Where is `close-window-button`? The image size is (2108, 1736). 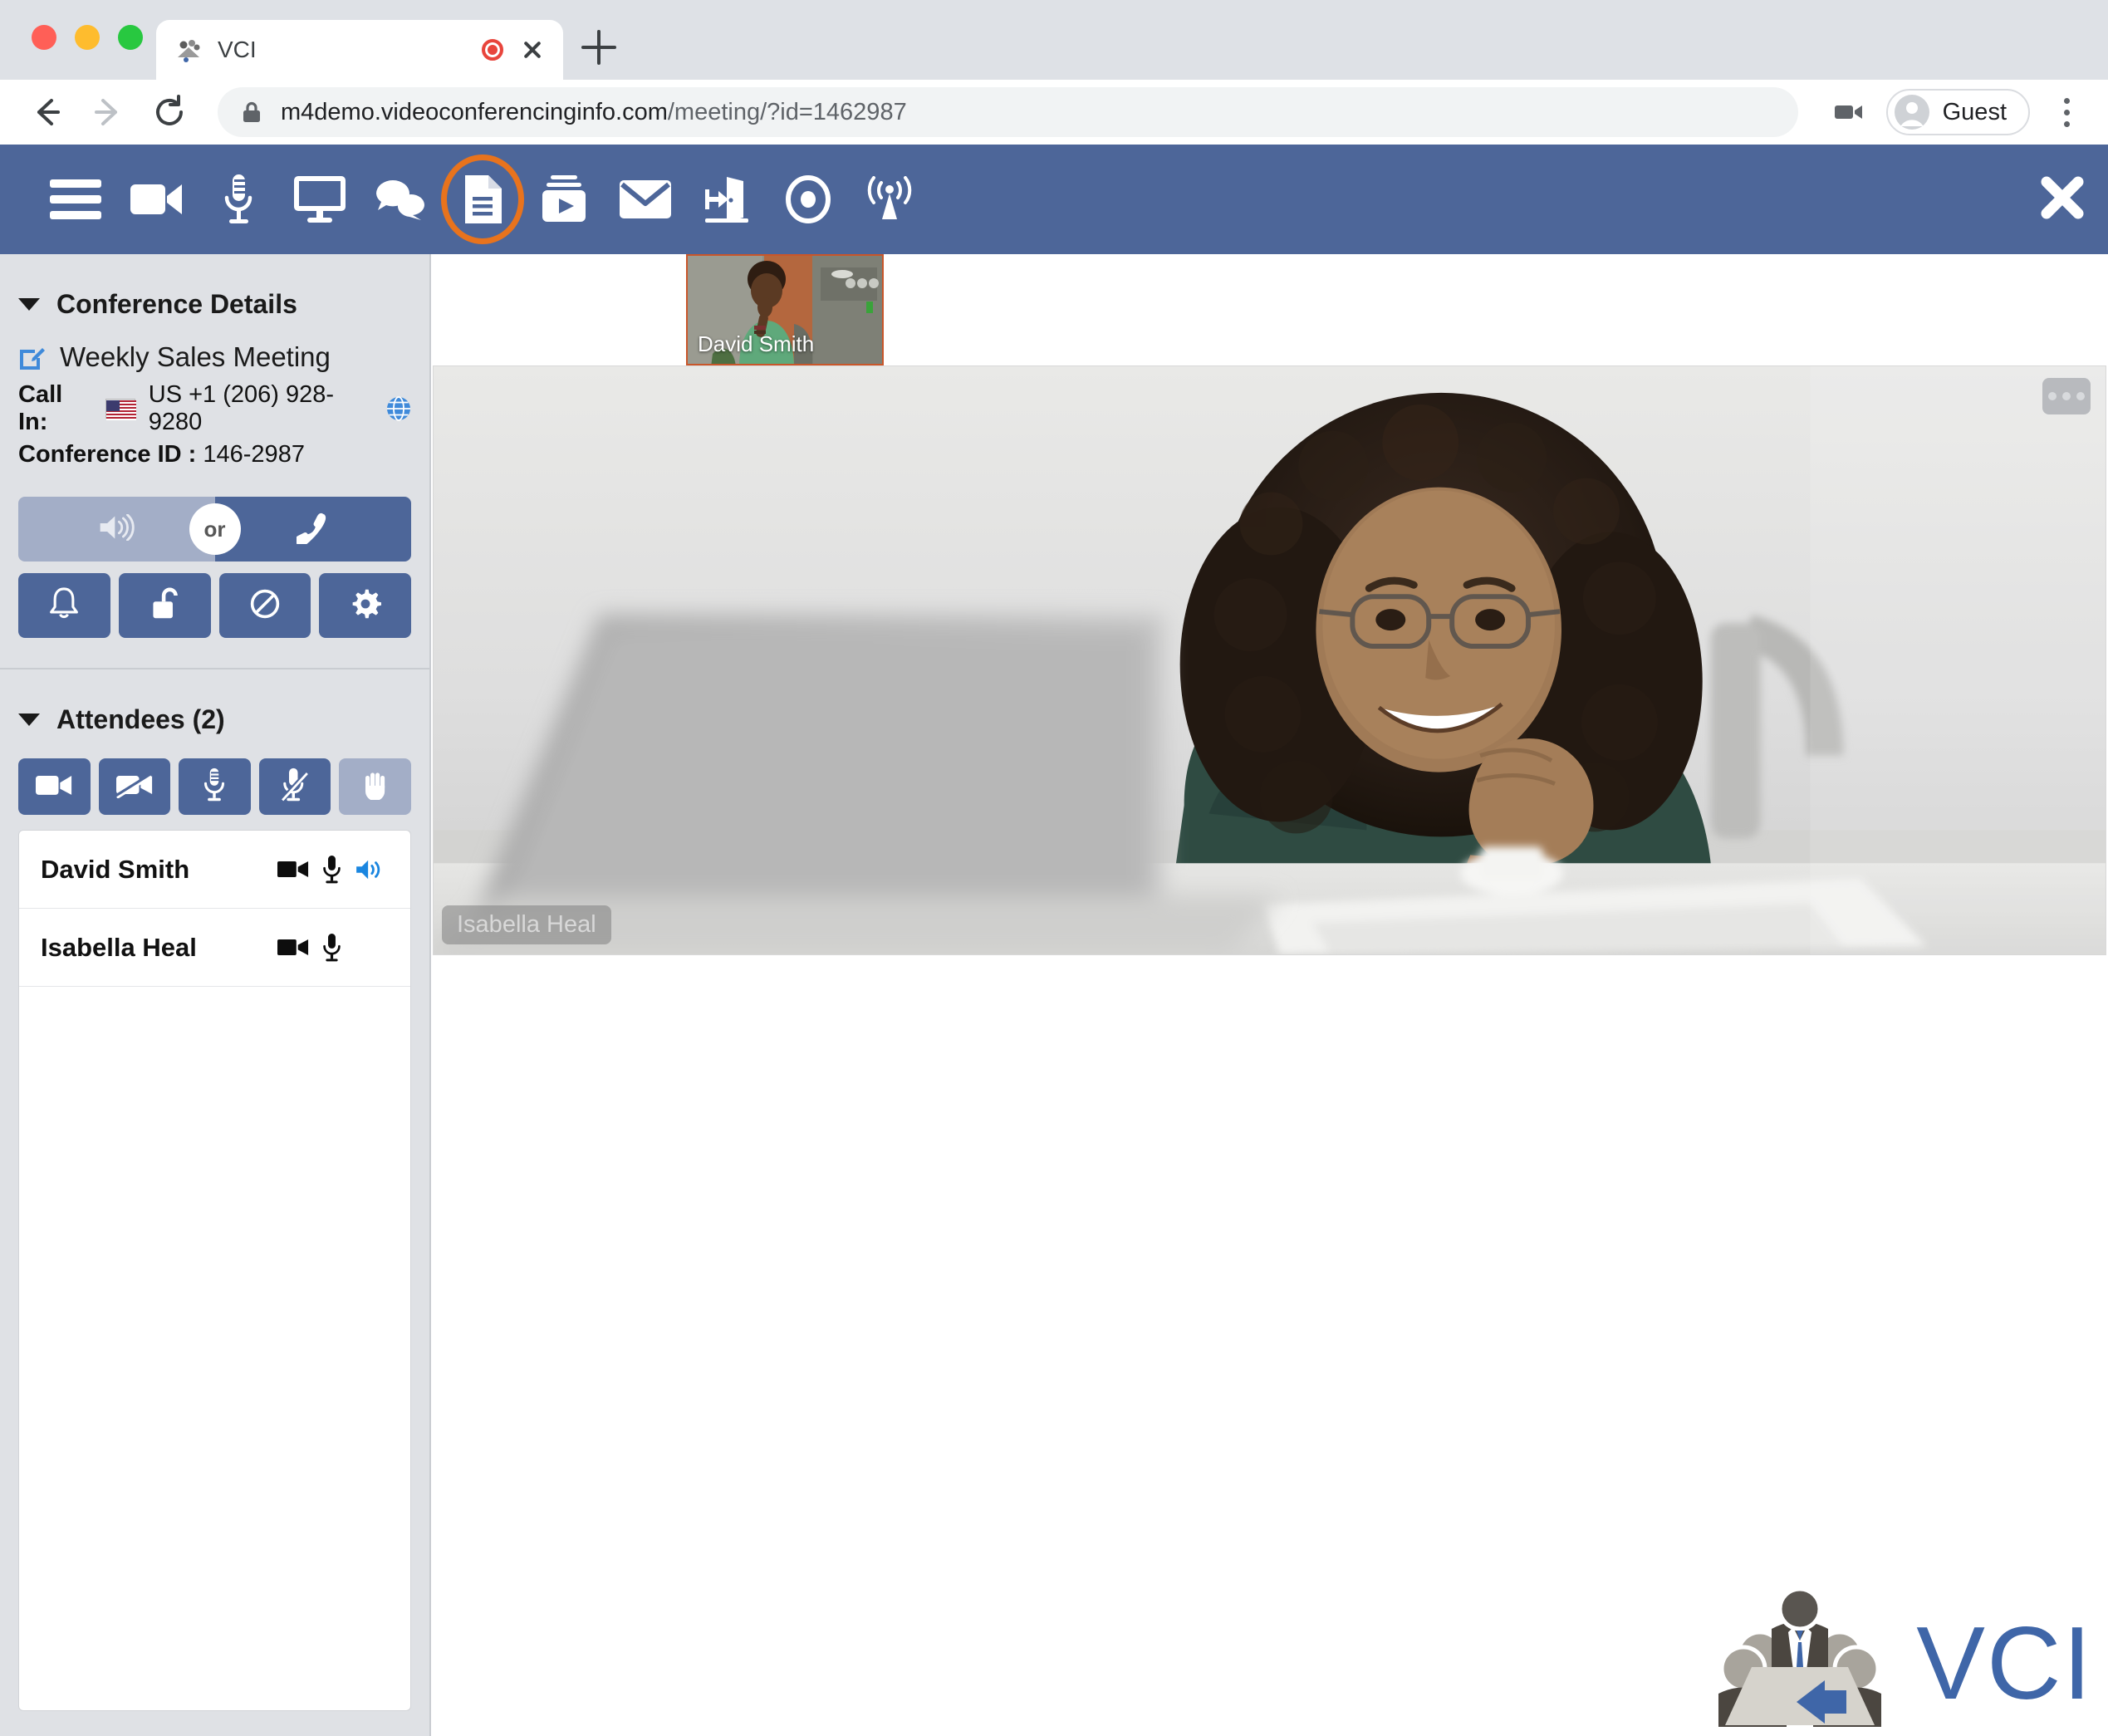
close-window-button is located at coordinates (44, 37).